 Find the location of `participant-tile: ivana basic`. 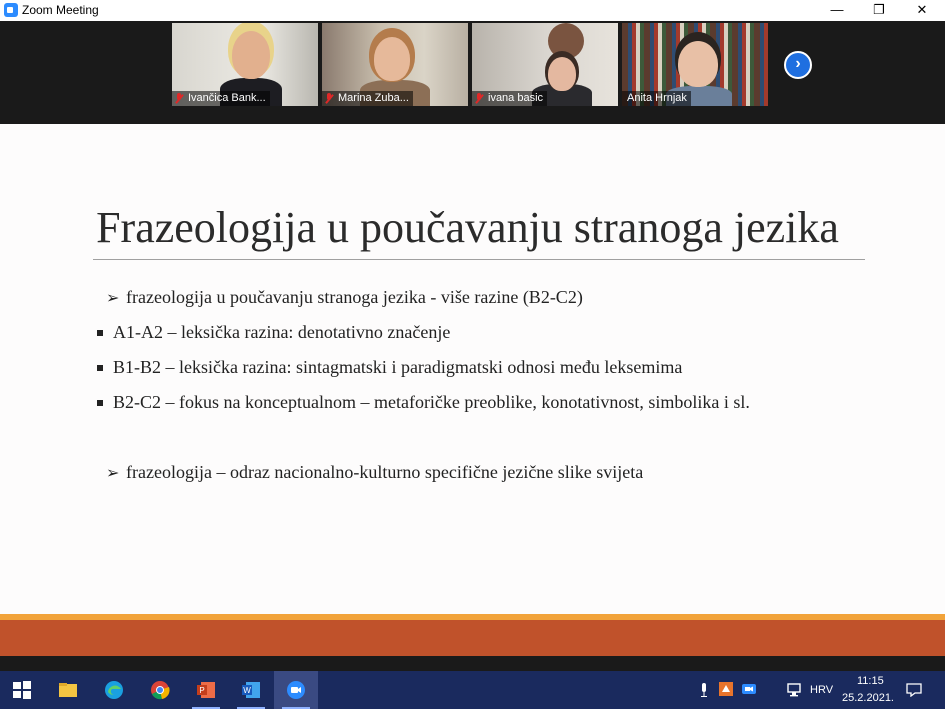

participant-tile: ivana basic is located at coordinates (545, 64).